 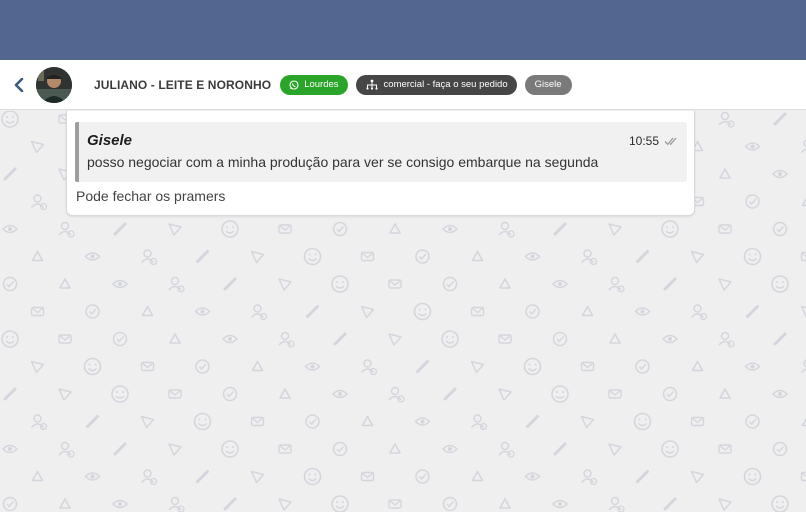 I want to click on quoted-author: Gisele, so click(x=110, y=140).